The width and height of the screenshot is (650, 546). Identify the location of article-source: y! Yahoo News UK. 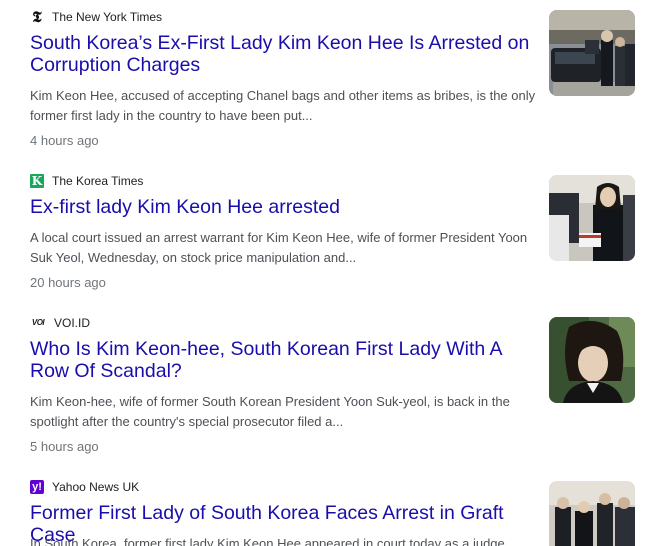
(84, 487).